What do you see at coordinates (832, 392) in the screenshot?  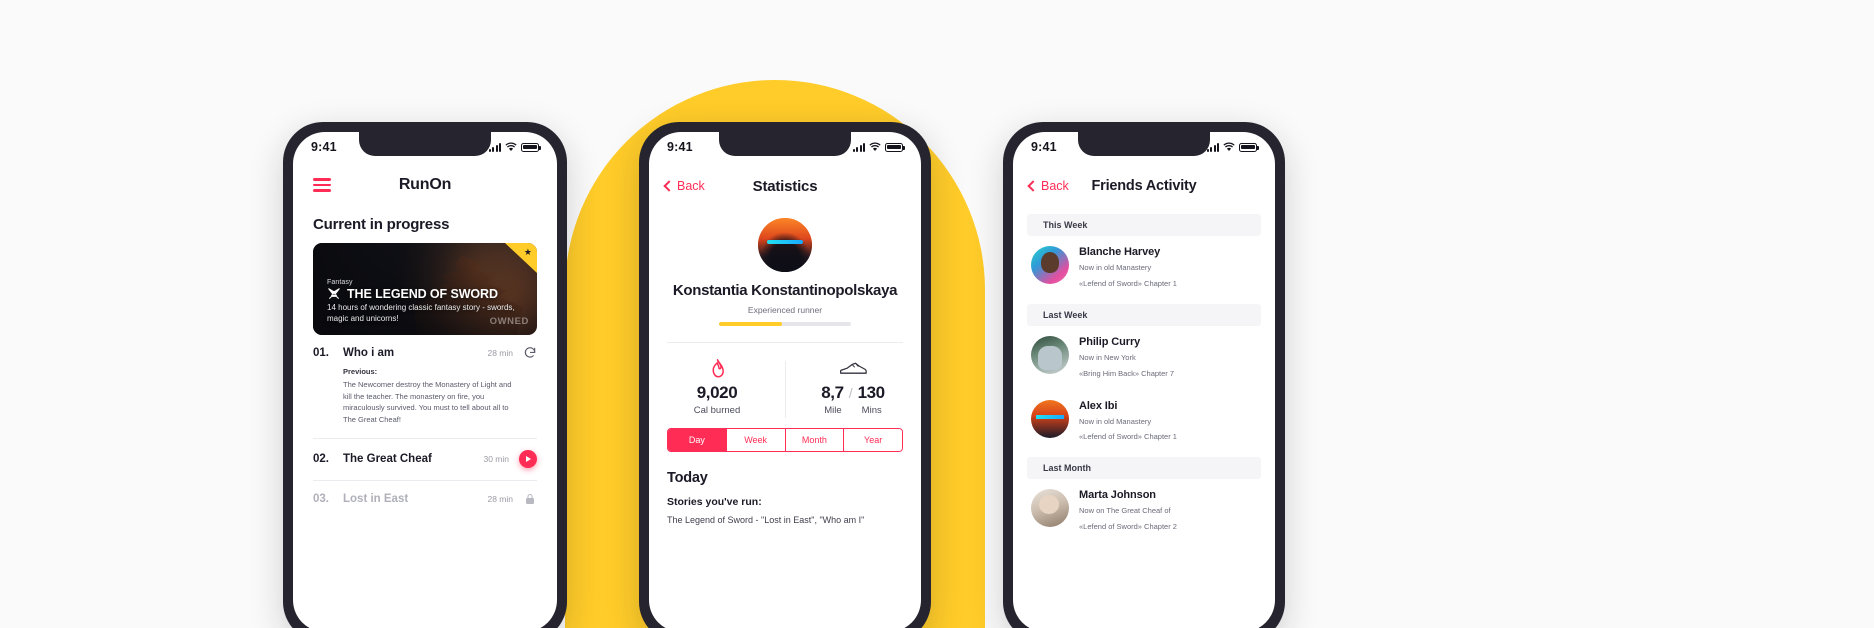 I see `stat-value-distance: 8,7` at bounding box center [832, 392].